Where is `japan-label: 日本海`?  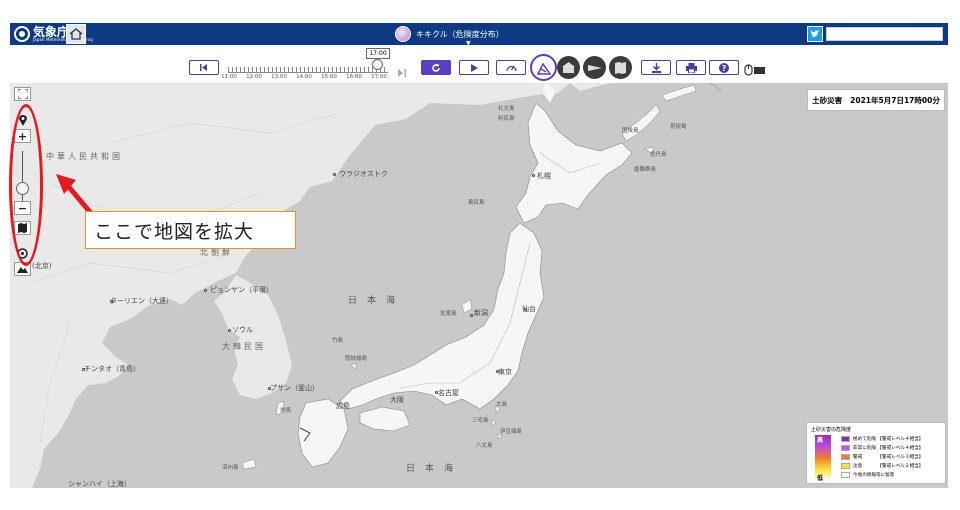 japan-label: 日本海 is located at coordinates (435, 469).